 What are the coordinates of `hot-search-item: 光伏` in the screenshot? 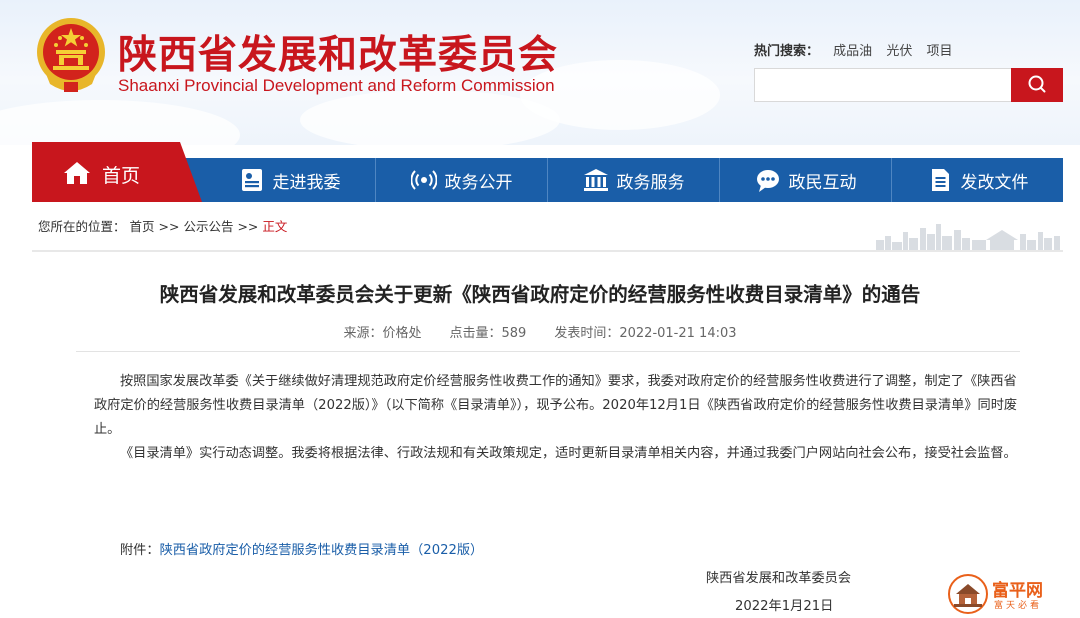 It's located at (899, 51).